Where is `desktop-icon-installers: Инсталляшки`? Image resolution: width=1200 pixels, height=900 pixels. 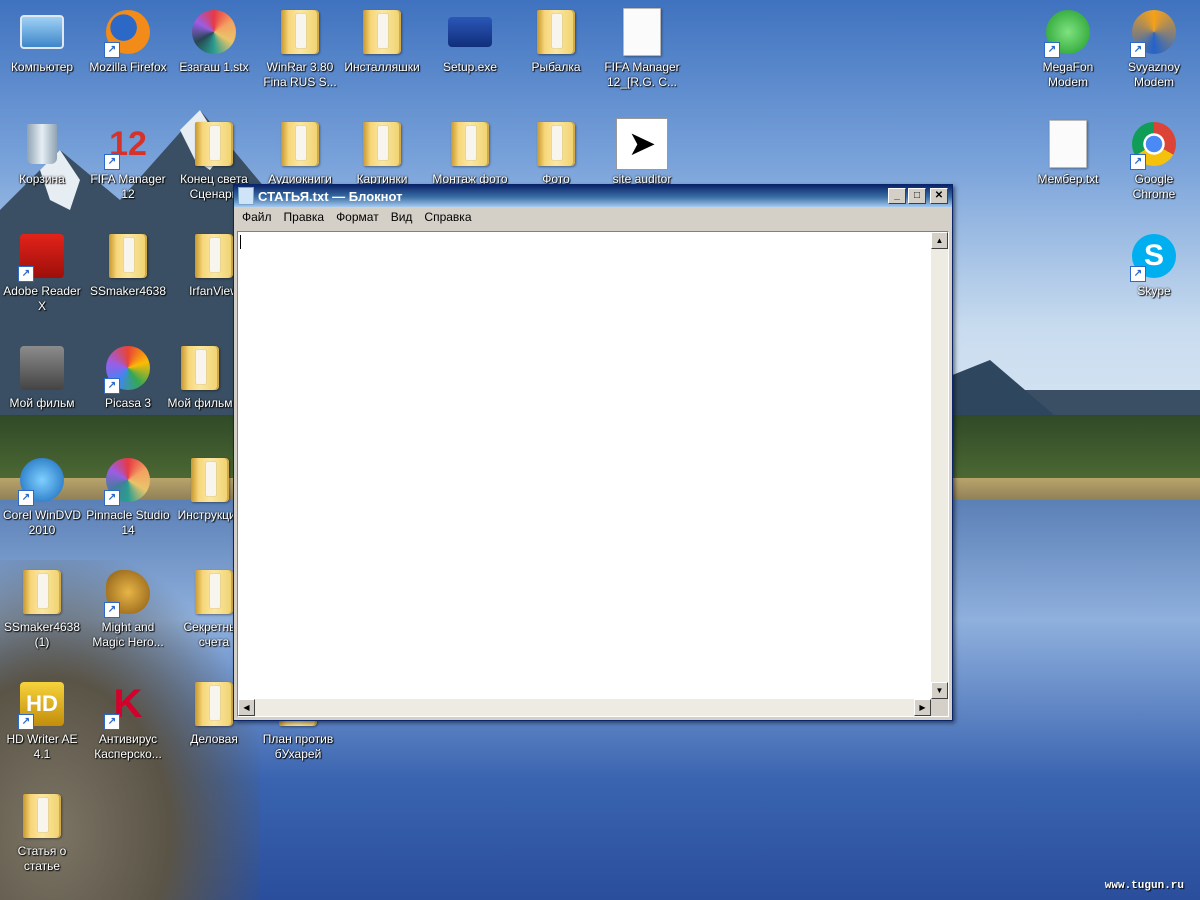
desktop-icon-installers: Инсталляшки is located at coordinates (382, 40).